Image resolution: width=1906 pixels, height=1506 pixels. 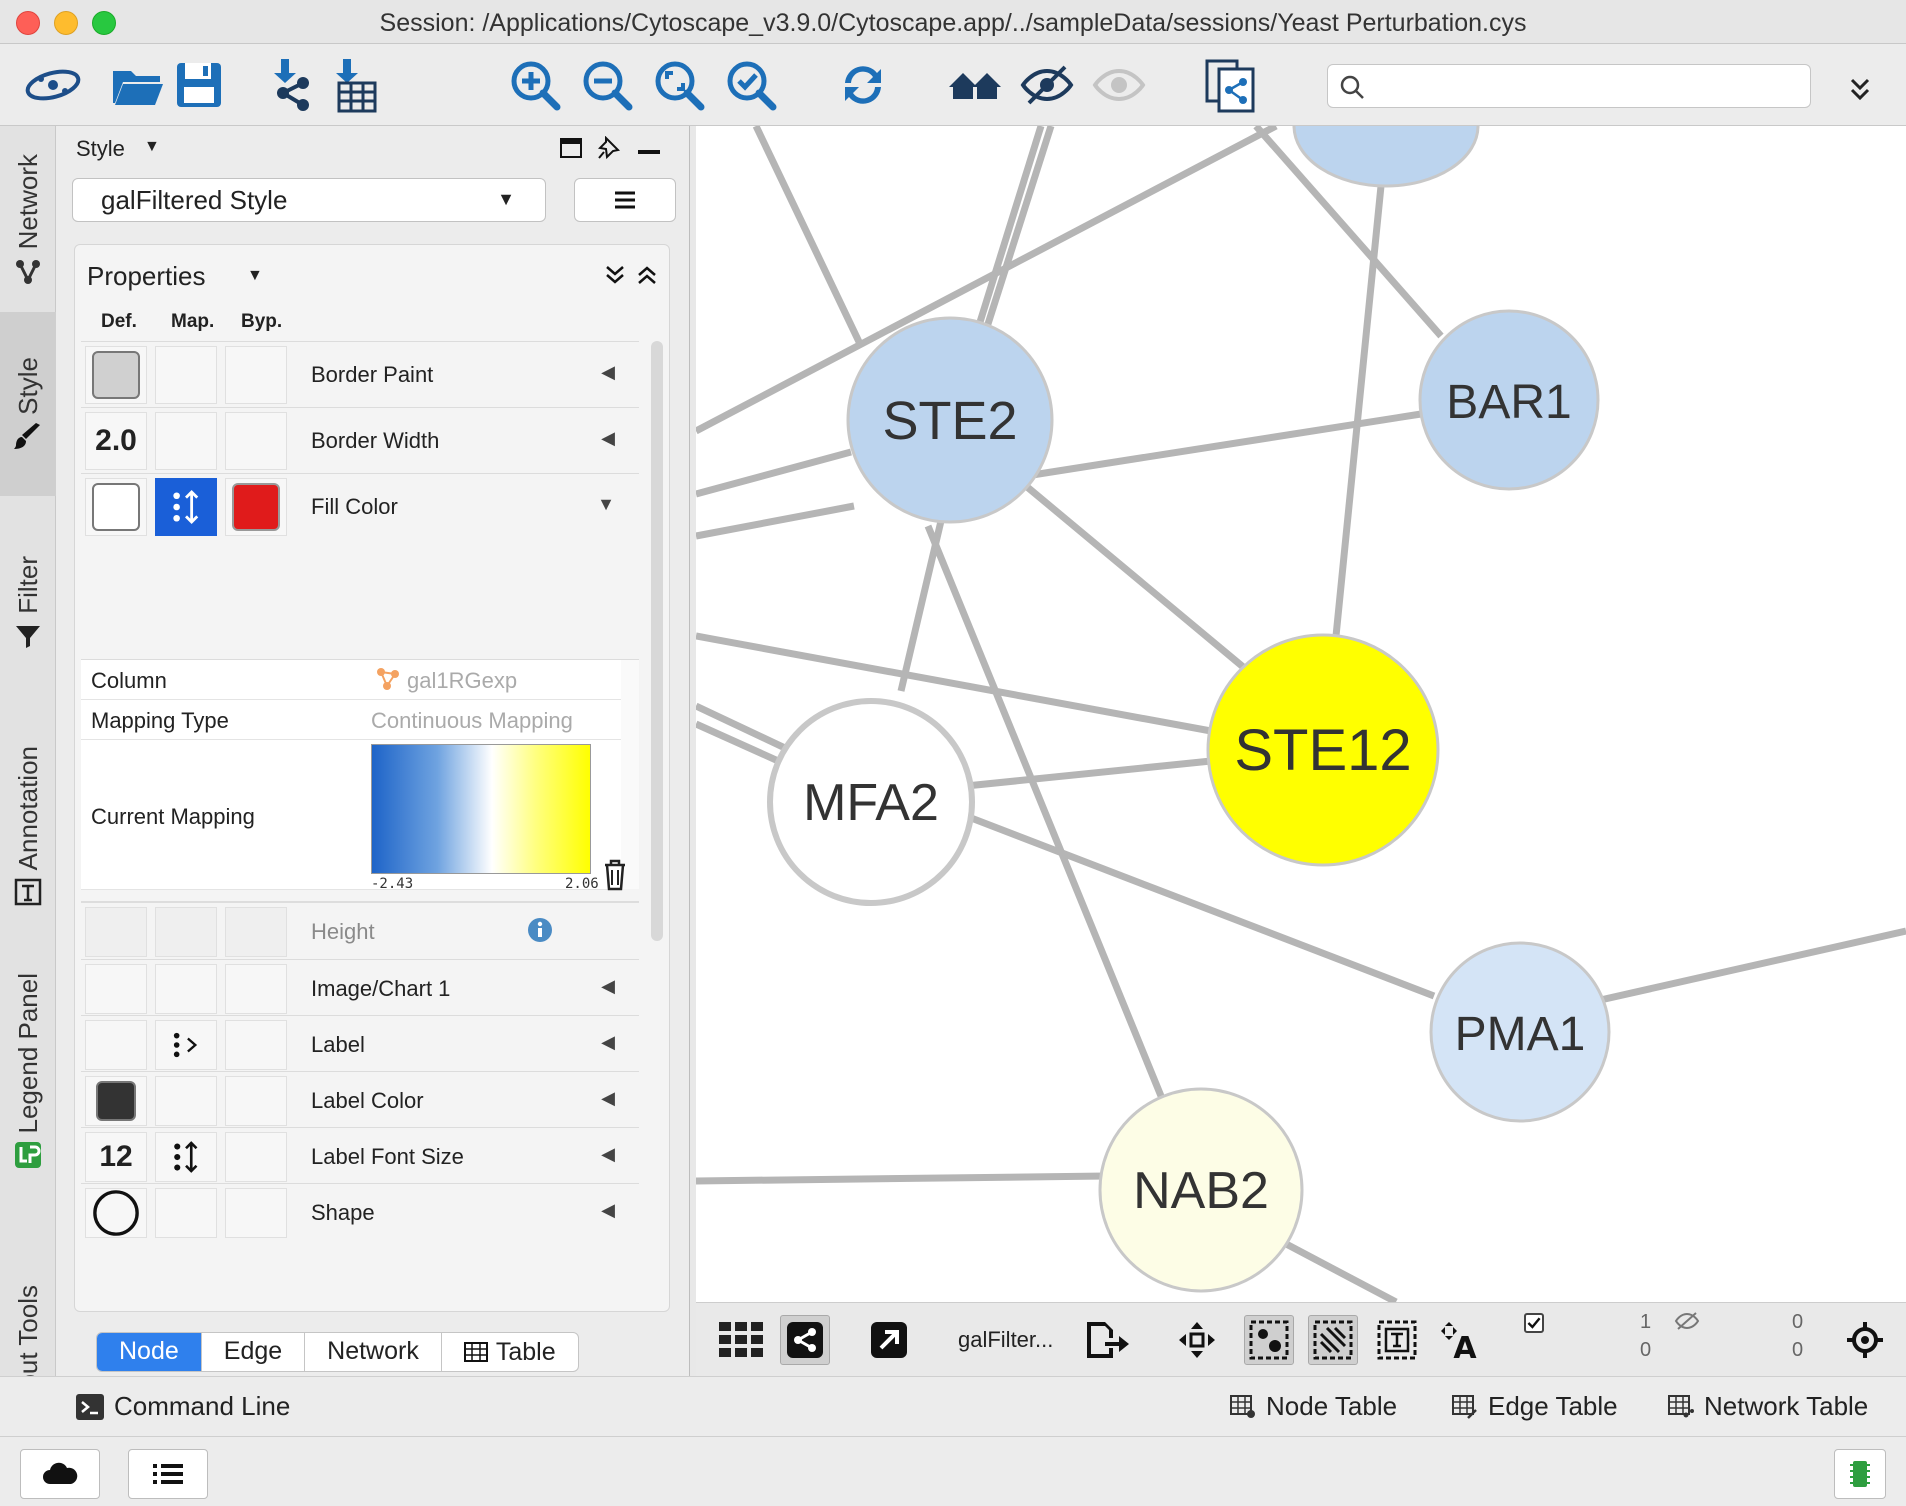 What do you see at coordinates (360, 1099) in the screenshot?
I see `property-row-label-color: Label Color ◀` at bounding box center [360, 1099].